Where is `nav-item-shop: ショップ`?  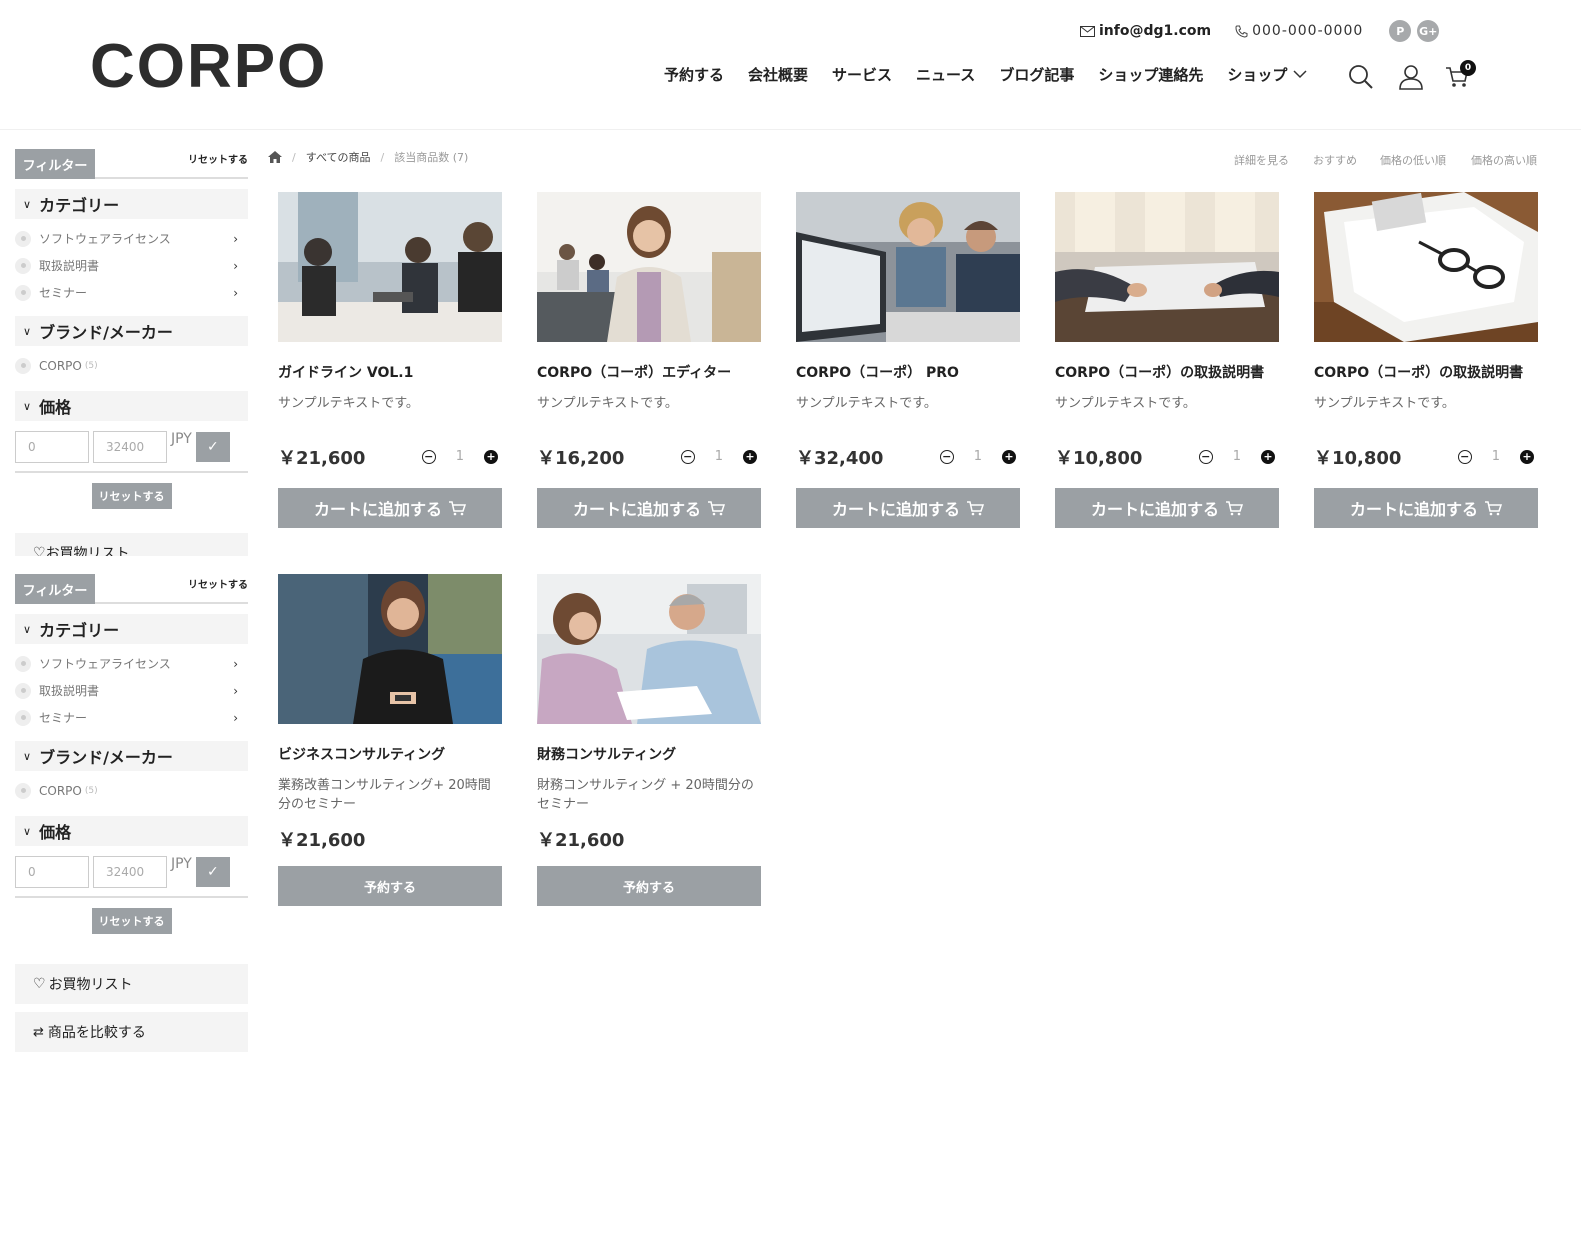 nav-item-shop: ショップ is located at coordinates (1257, 74).